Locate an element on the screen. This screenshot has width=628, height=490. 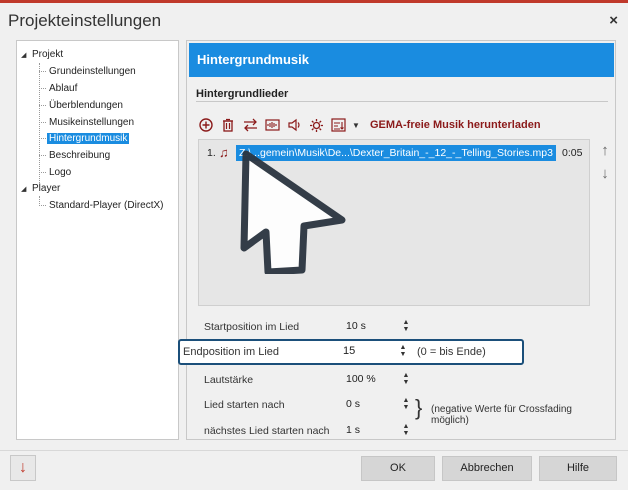
tree-item-label: Standard-Player (DirectX) is located at coordinates (106, 205).